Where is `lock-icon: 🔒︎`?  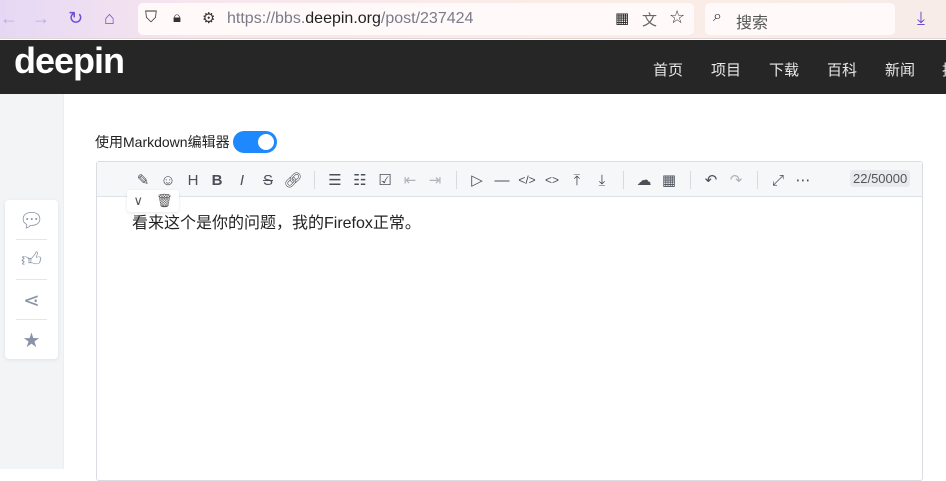
lock-icon: 🔒︎ is located at coordinates (177, 17).